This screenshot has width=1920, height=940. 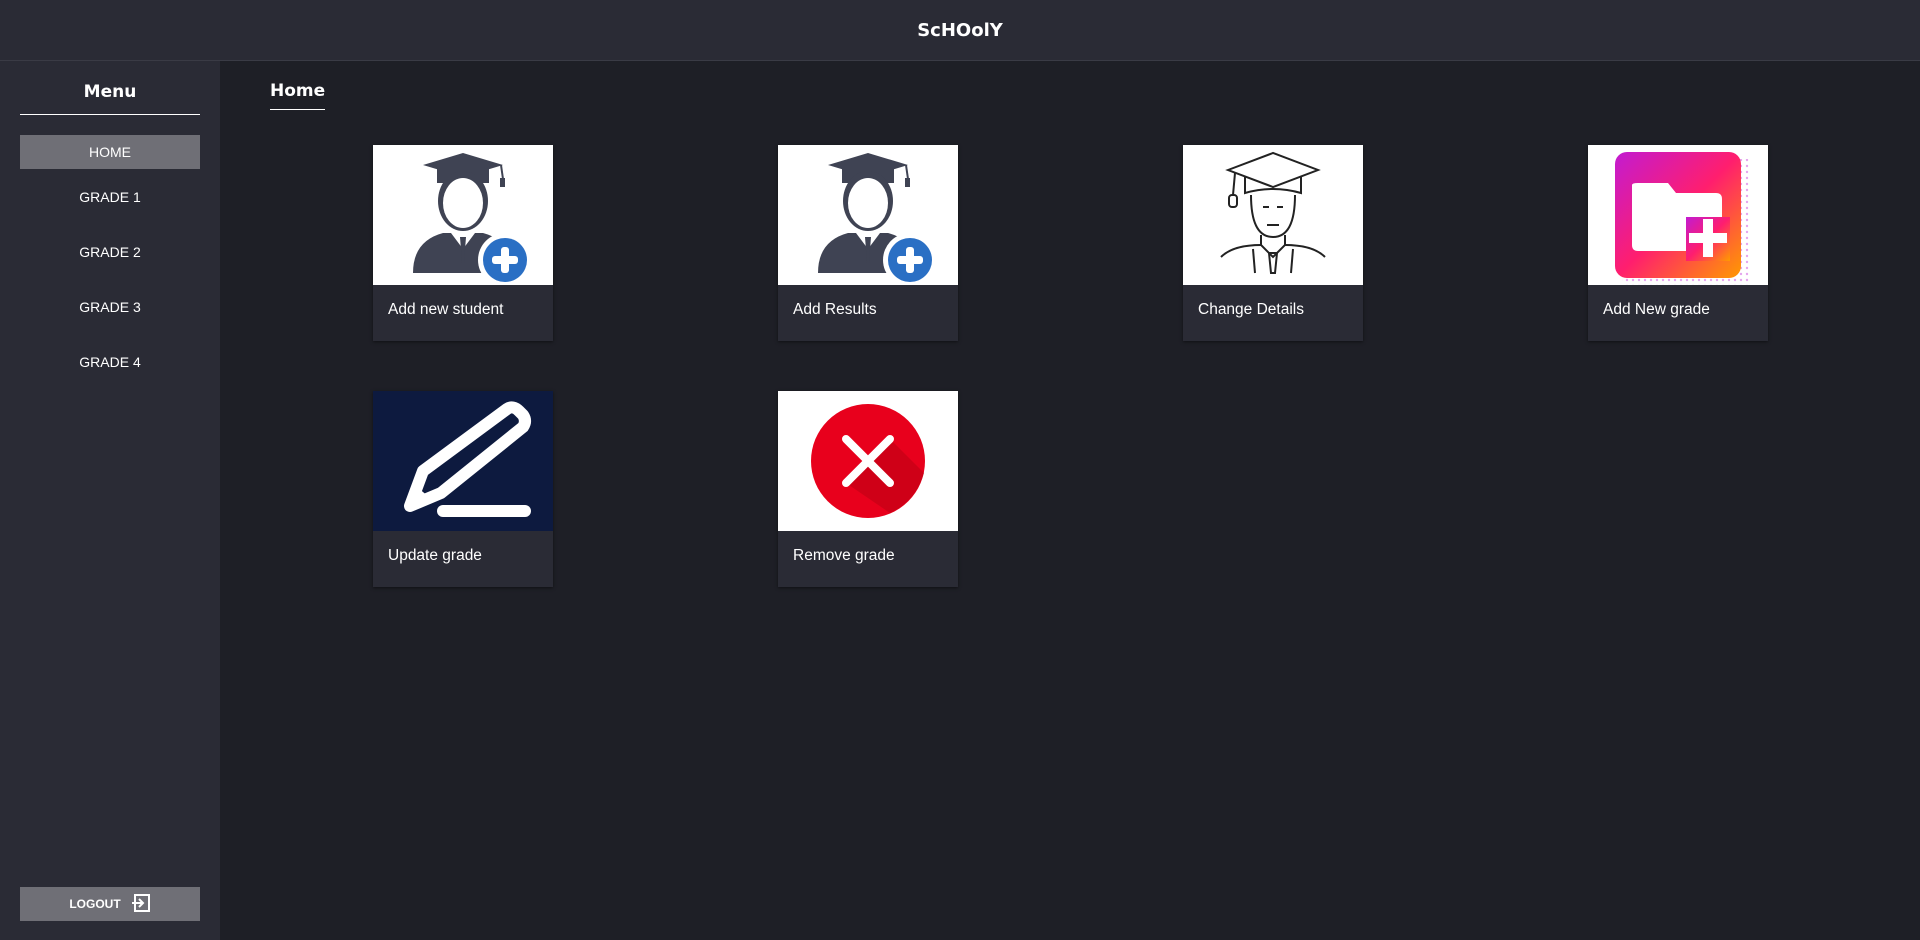 I want to click on add-new-grade-card: Add New grade, so click(x=1678, y=243).